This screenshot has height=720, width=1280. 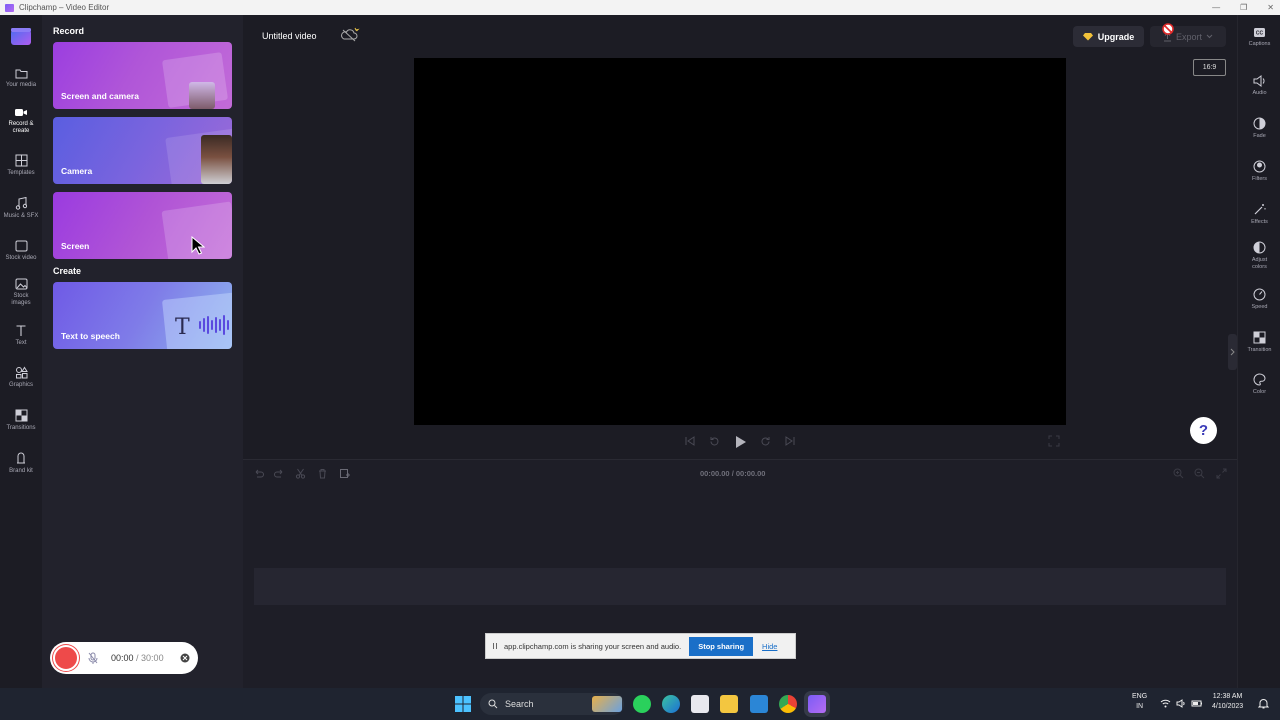 I want to click on zoom-out-icon, so click(x=1199, y=473).